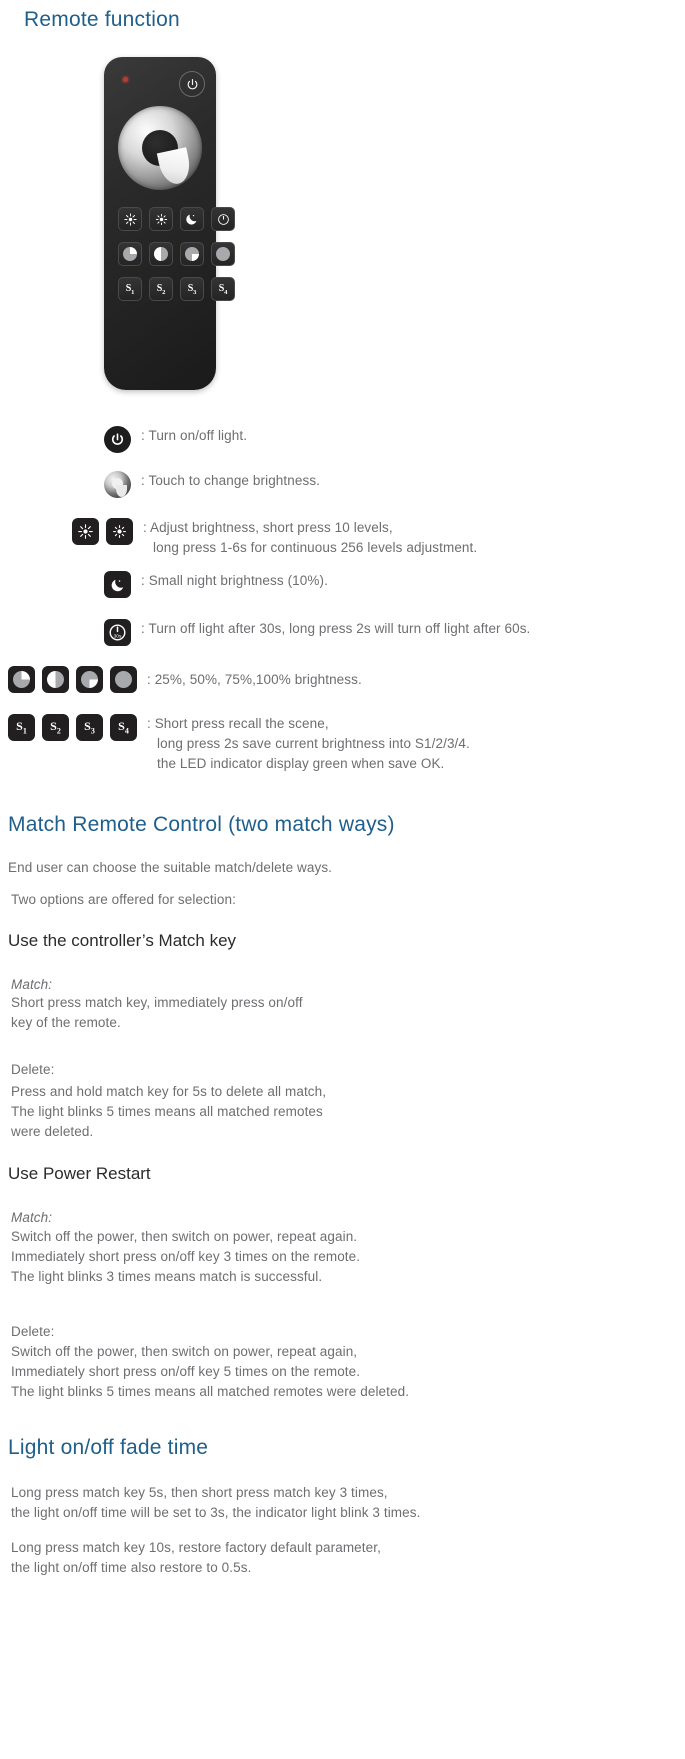 This screenshot has width=685, height=1759. I want to click on pie-100-icon, so click(223, 254).